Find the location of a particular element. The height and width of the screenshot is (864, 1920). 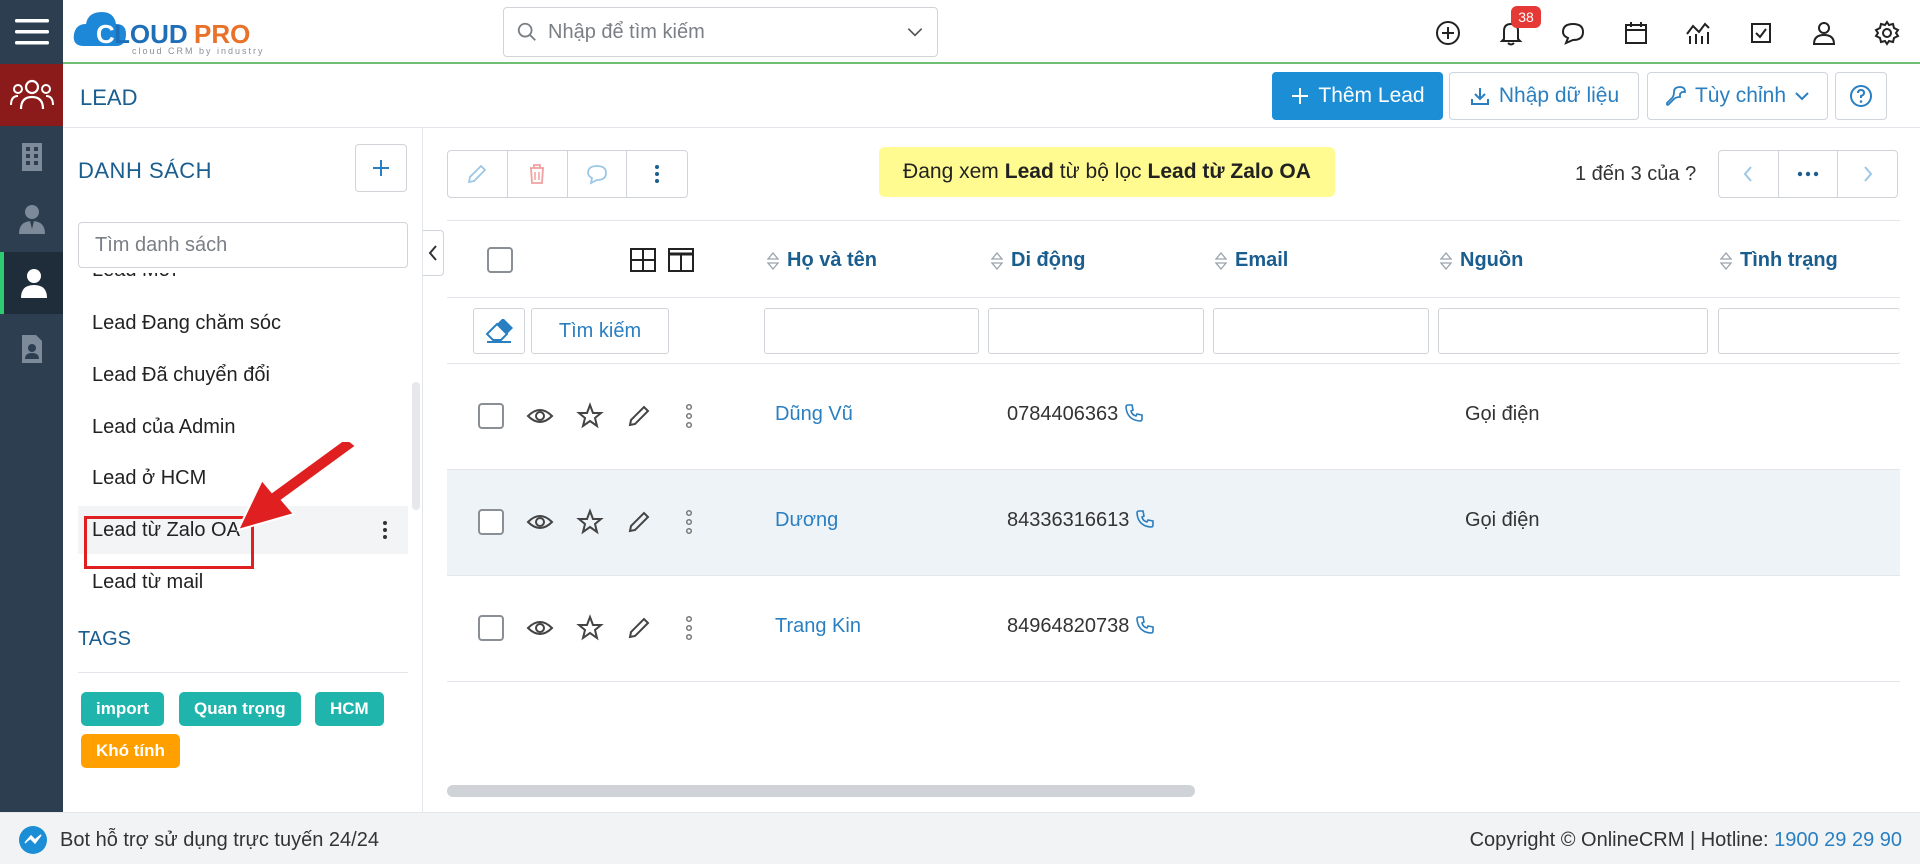

global-search is located at coordinates (720, 32).